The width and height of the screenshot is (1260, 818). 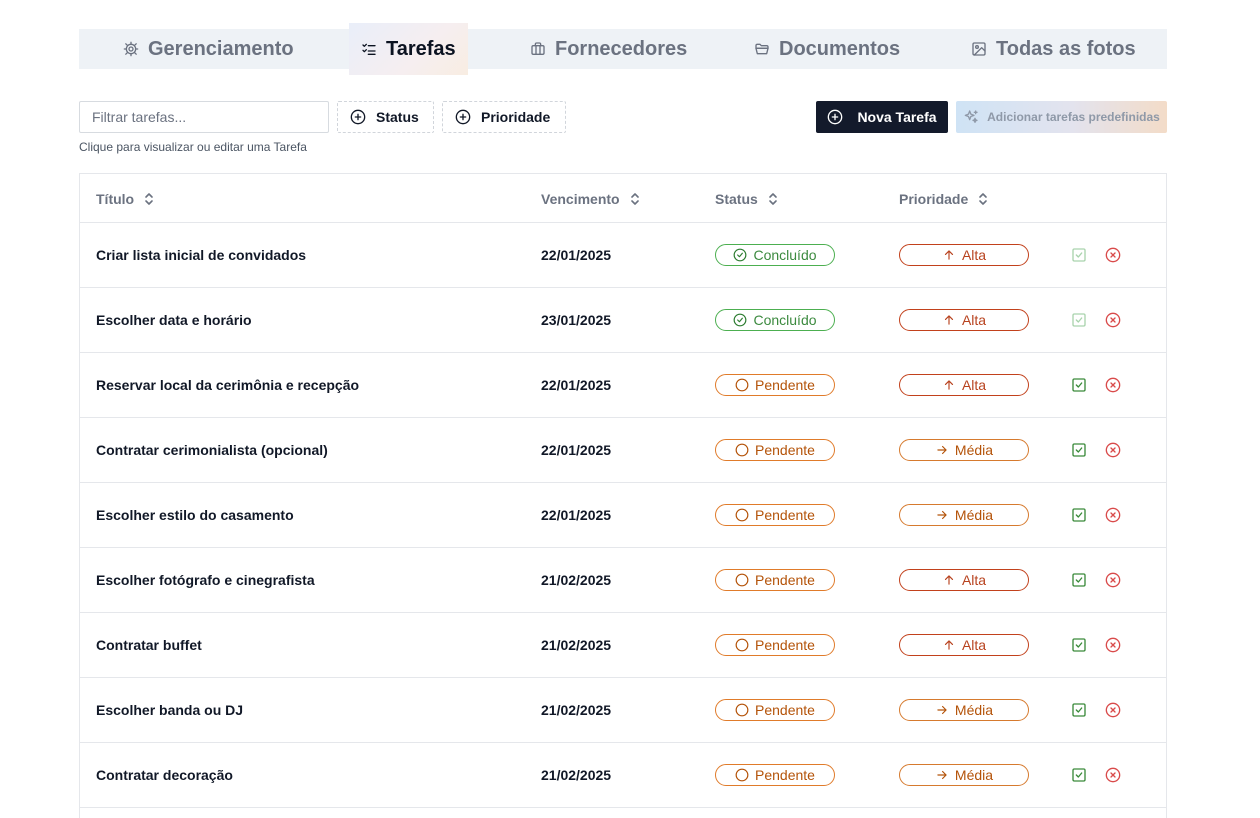 I want to click on plus-circle-icon, so click(x=358, y=117).